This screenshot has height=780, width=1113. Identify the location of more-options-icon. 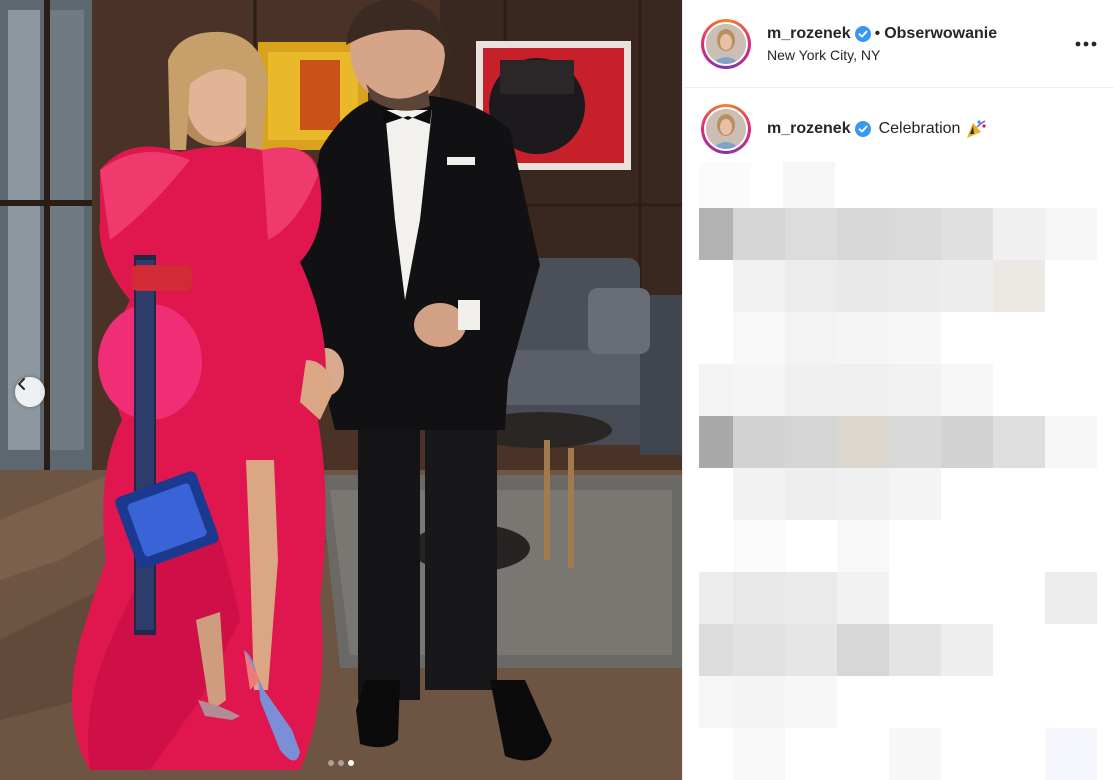
(1086, 44).